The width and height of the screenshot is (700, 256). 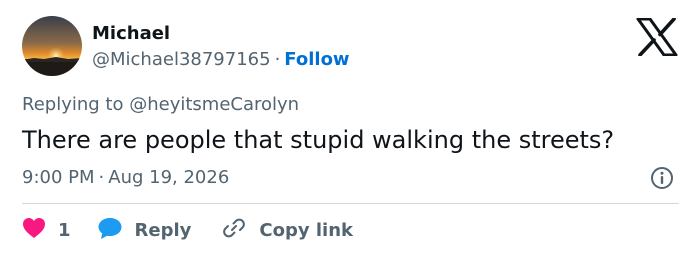 I want to click on copy-link-button: Copy link, so click(x=287, y=230).